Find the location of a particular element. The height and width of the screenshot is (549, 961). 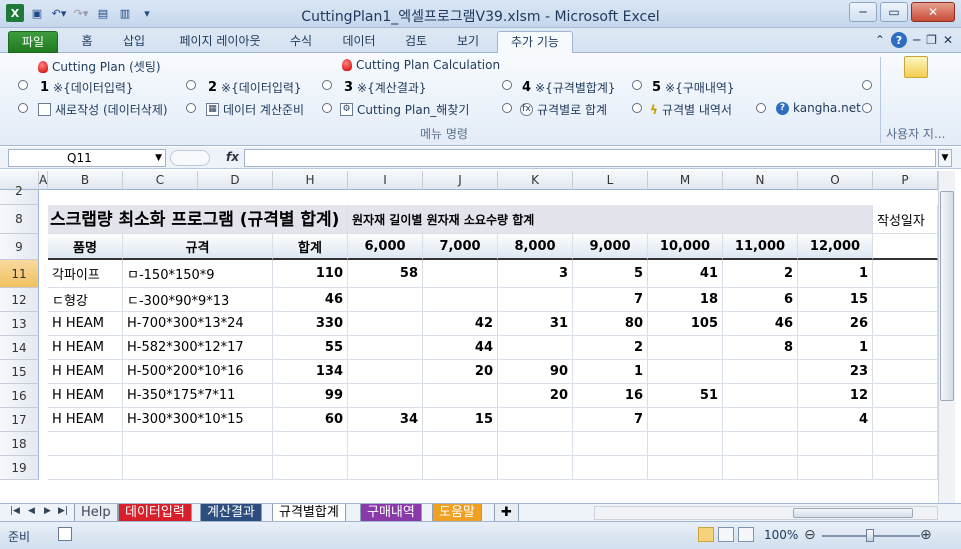

name-box: Q11 ▼ is located at coordinates (87, 158).